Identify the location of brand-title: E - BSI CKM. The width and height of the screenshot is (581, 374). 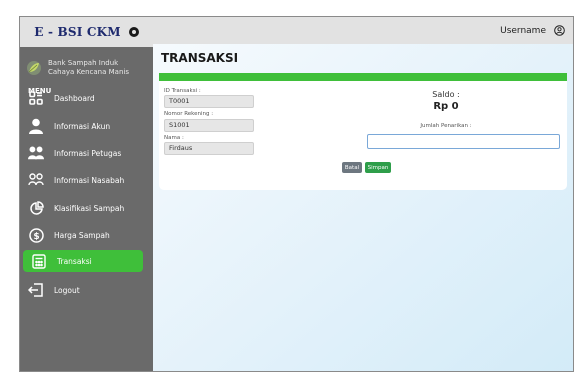
(77, 32).